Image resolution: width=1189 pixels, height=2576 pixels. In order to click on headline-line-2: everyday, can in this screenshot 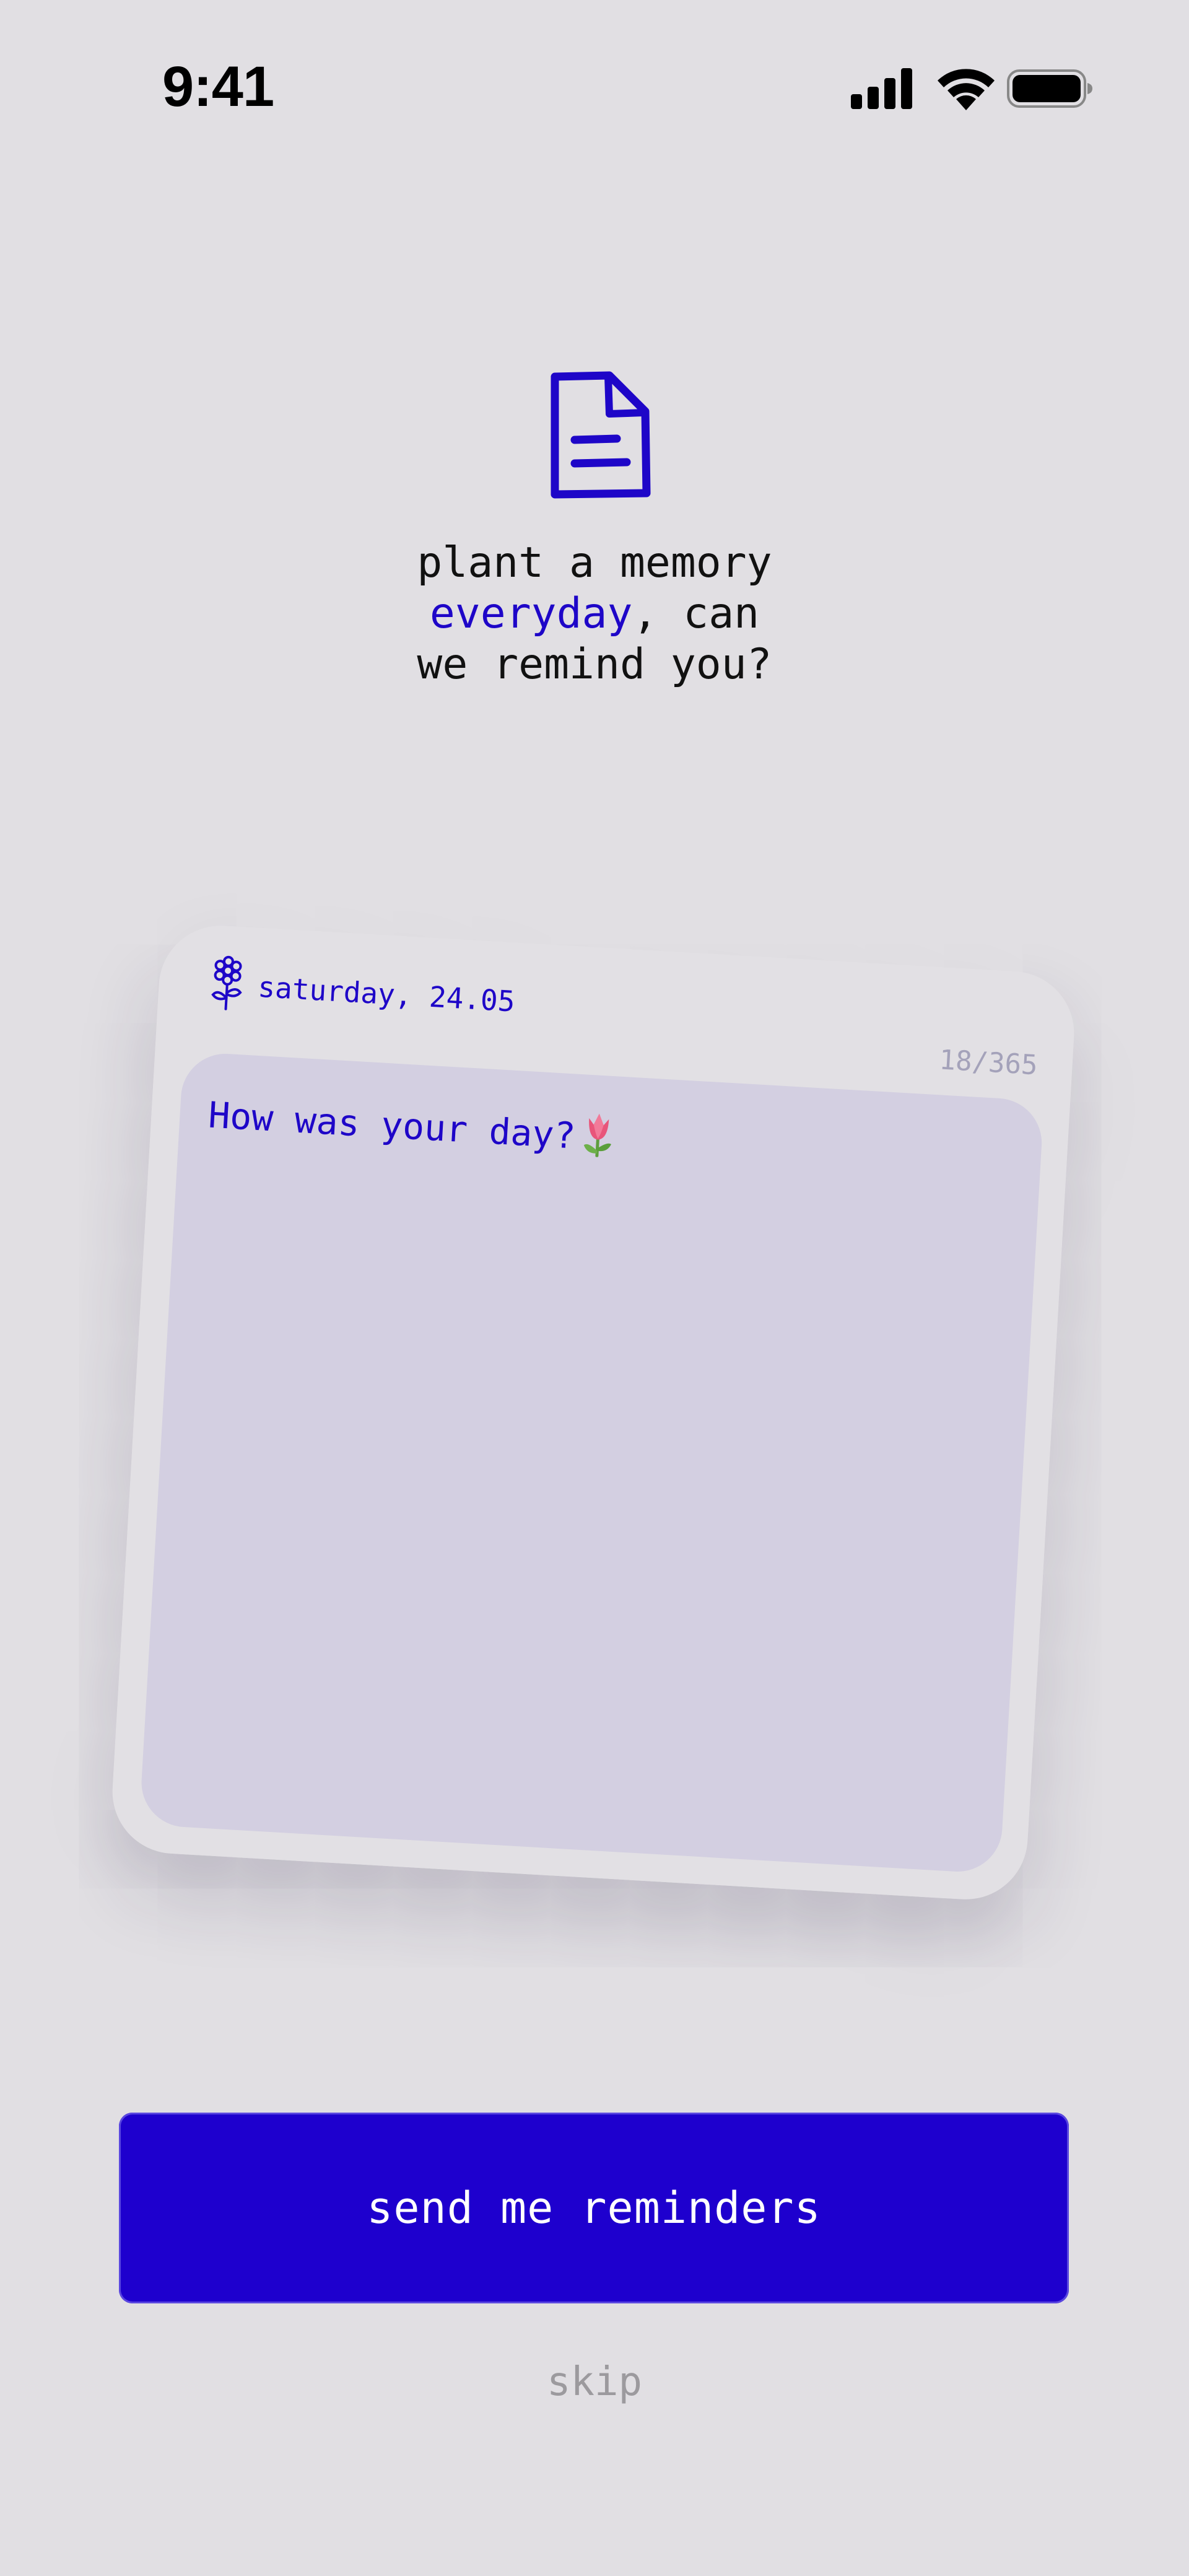, I will do `click(594, 614)`.